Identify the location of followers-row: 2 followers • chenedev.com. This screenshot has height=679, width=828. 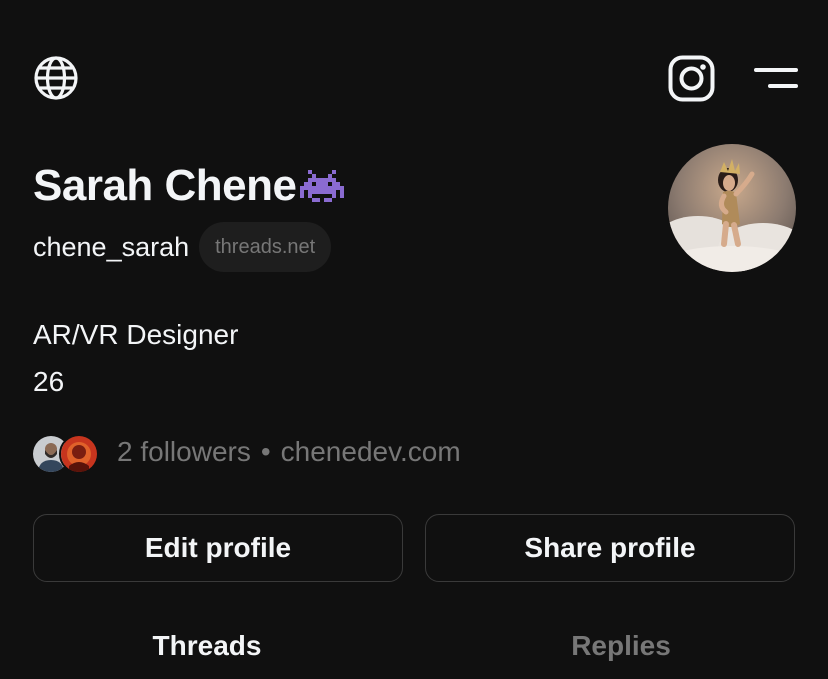
(246, 452).